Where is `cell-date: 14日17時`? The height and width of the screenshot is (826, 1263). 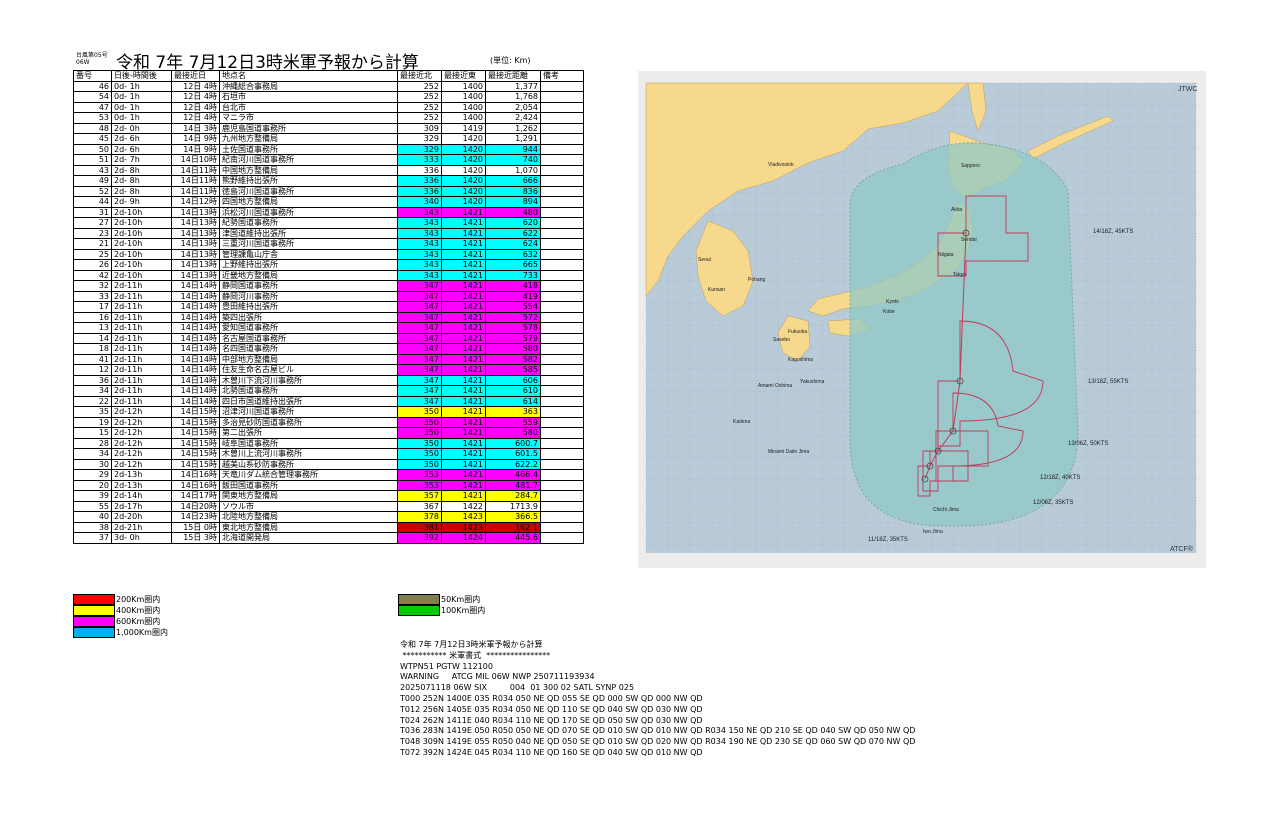
cell-date: 14日17時 is located at coordinates (195, 496).